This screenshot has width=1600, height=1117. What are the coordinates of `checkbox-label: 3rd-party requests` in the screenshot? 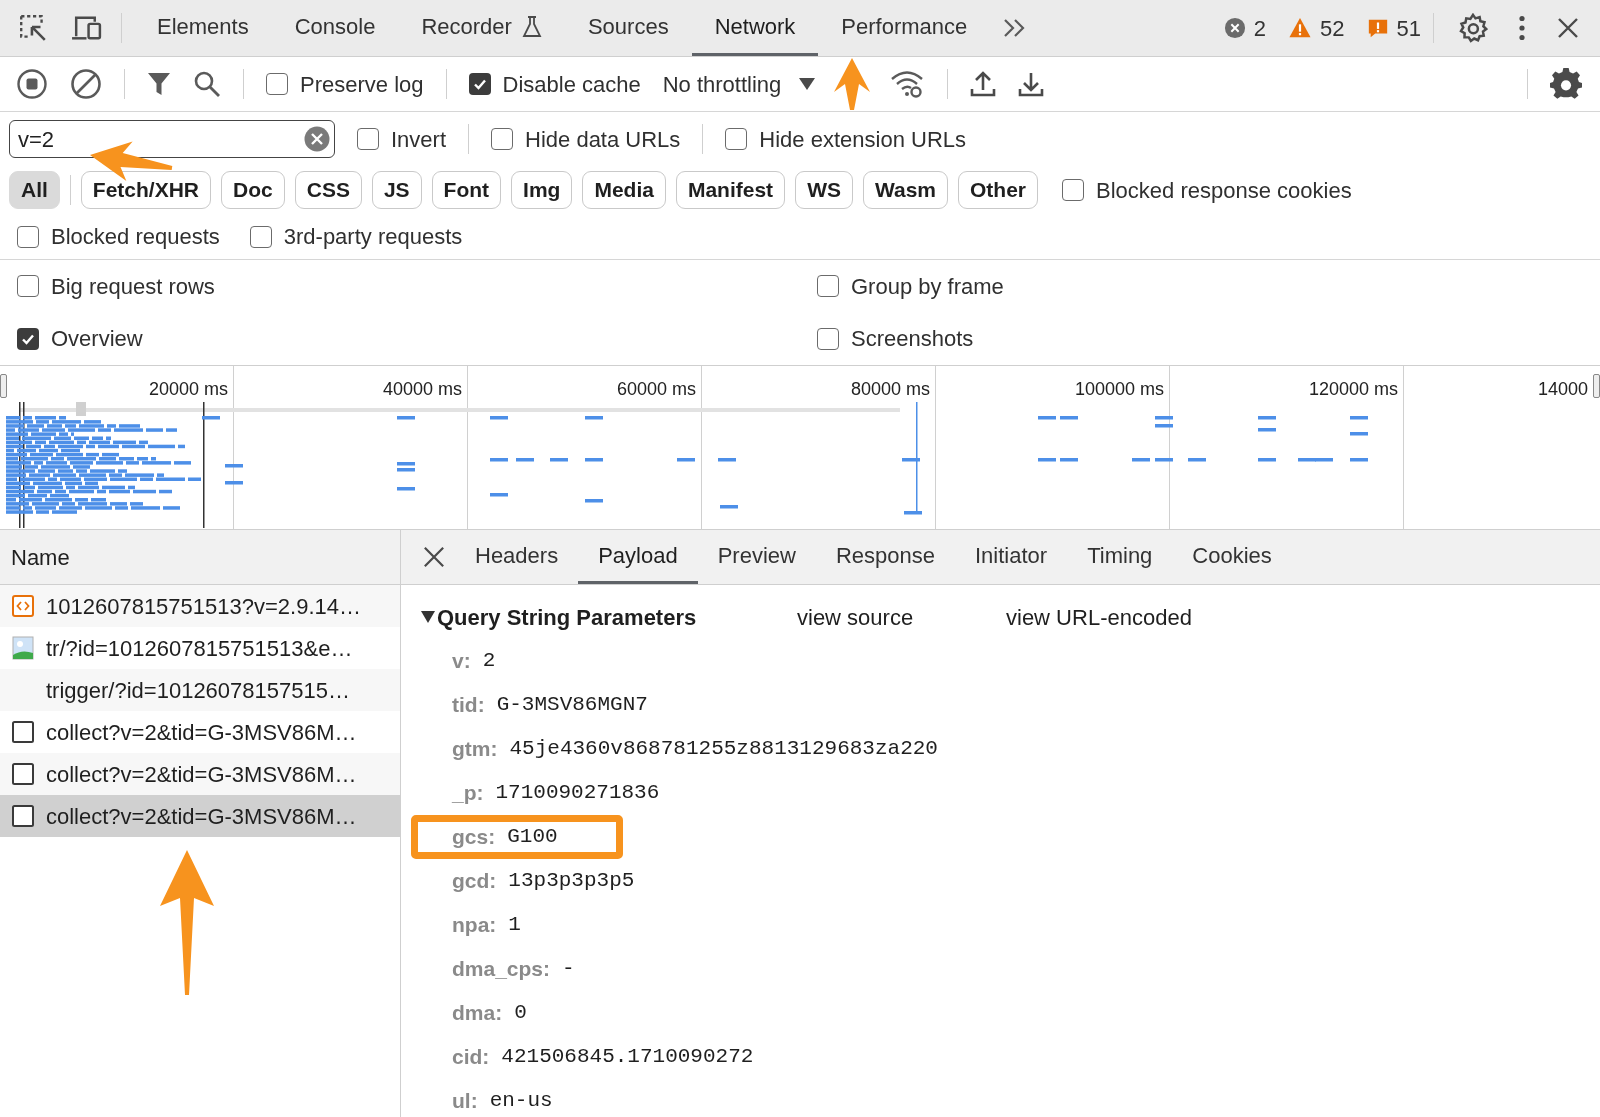 It's located at (373, 237).